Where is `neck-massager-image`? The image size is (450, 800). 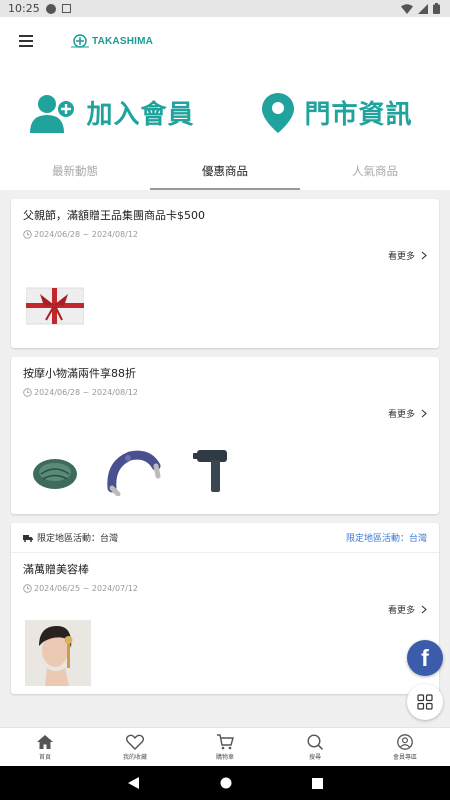
neck-massager-image is located at coordinates (133, 472).